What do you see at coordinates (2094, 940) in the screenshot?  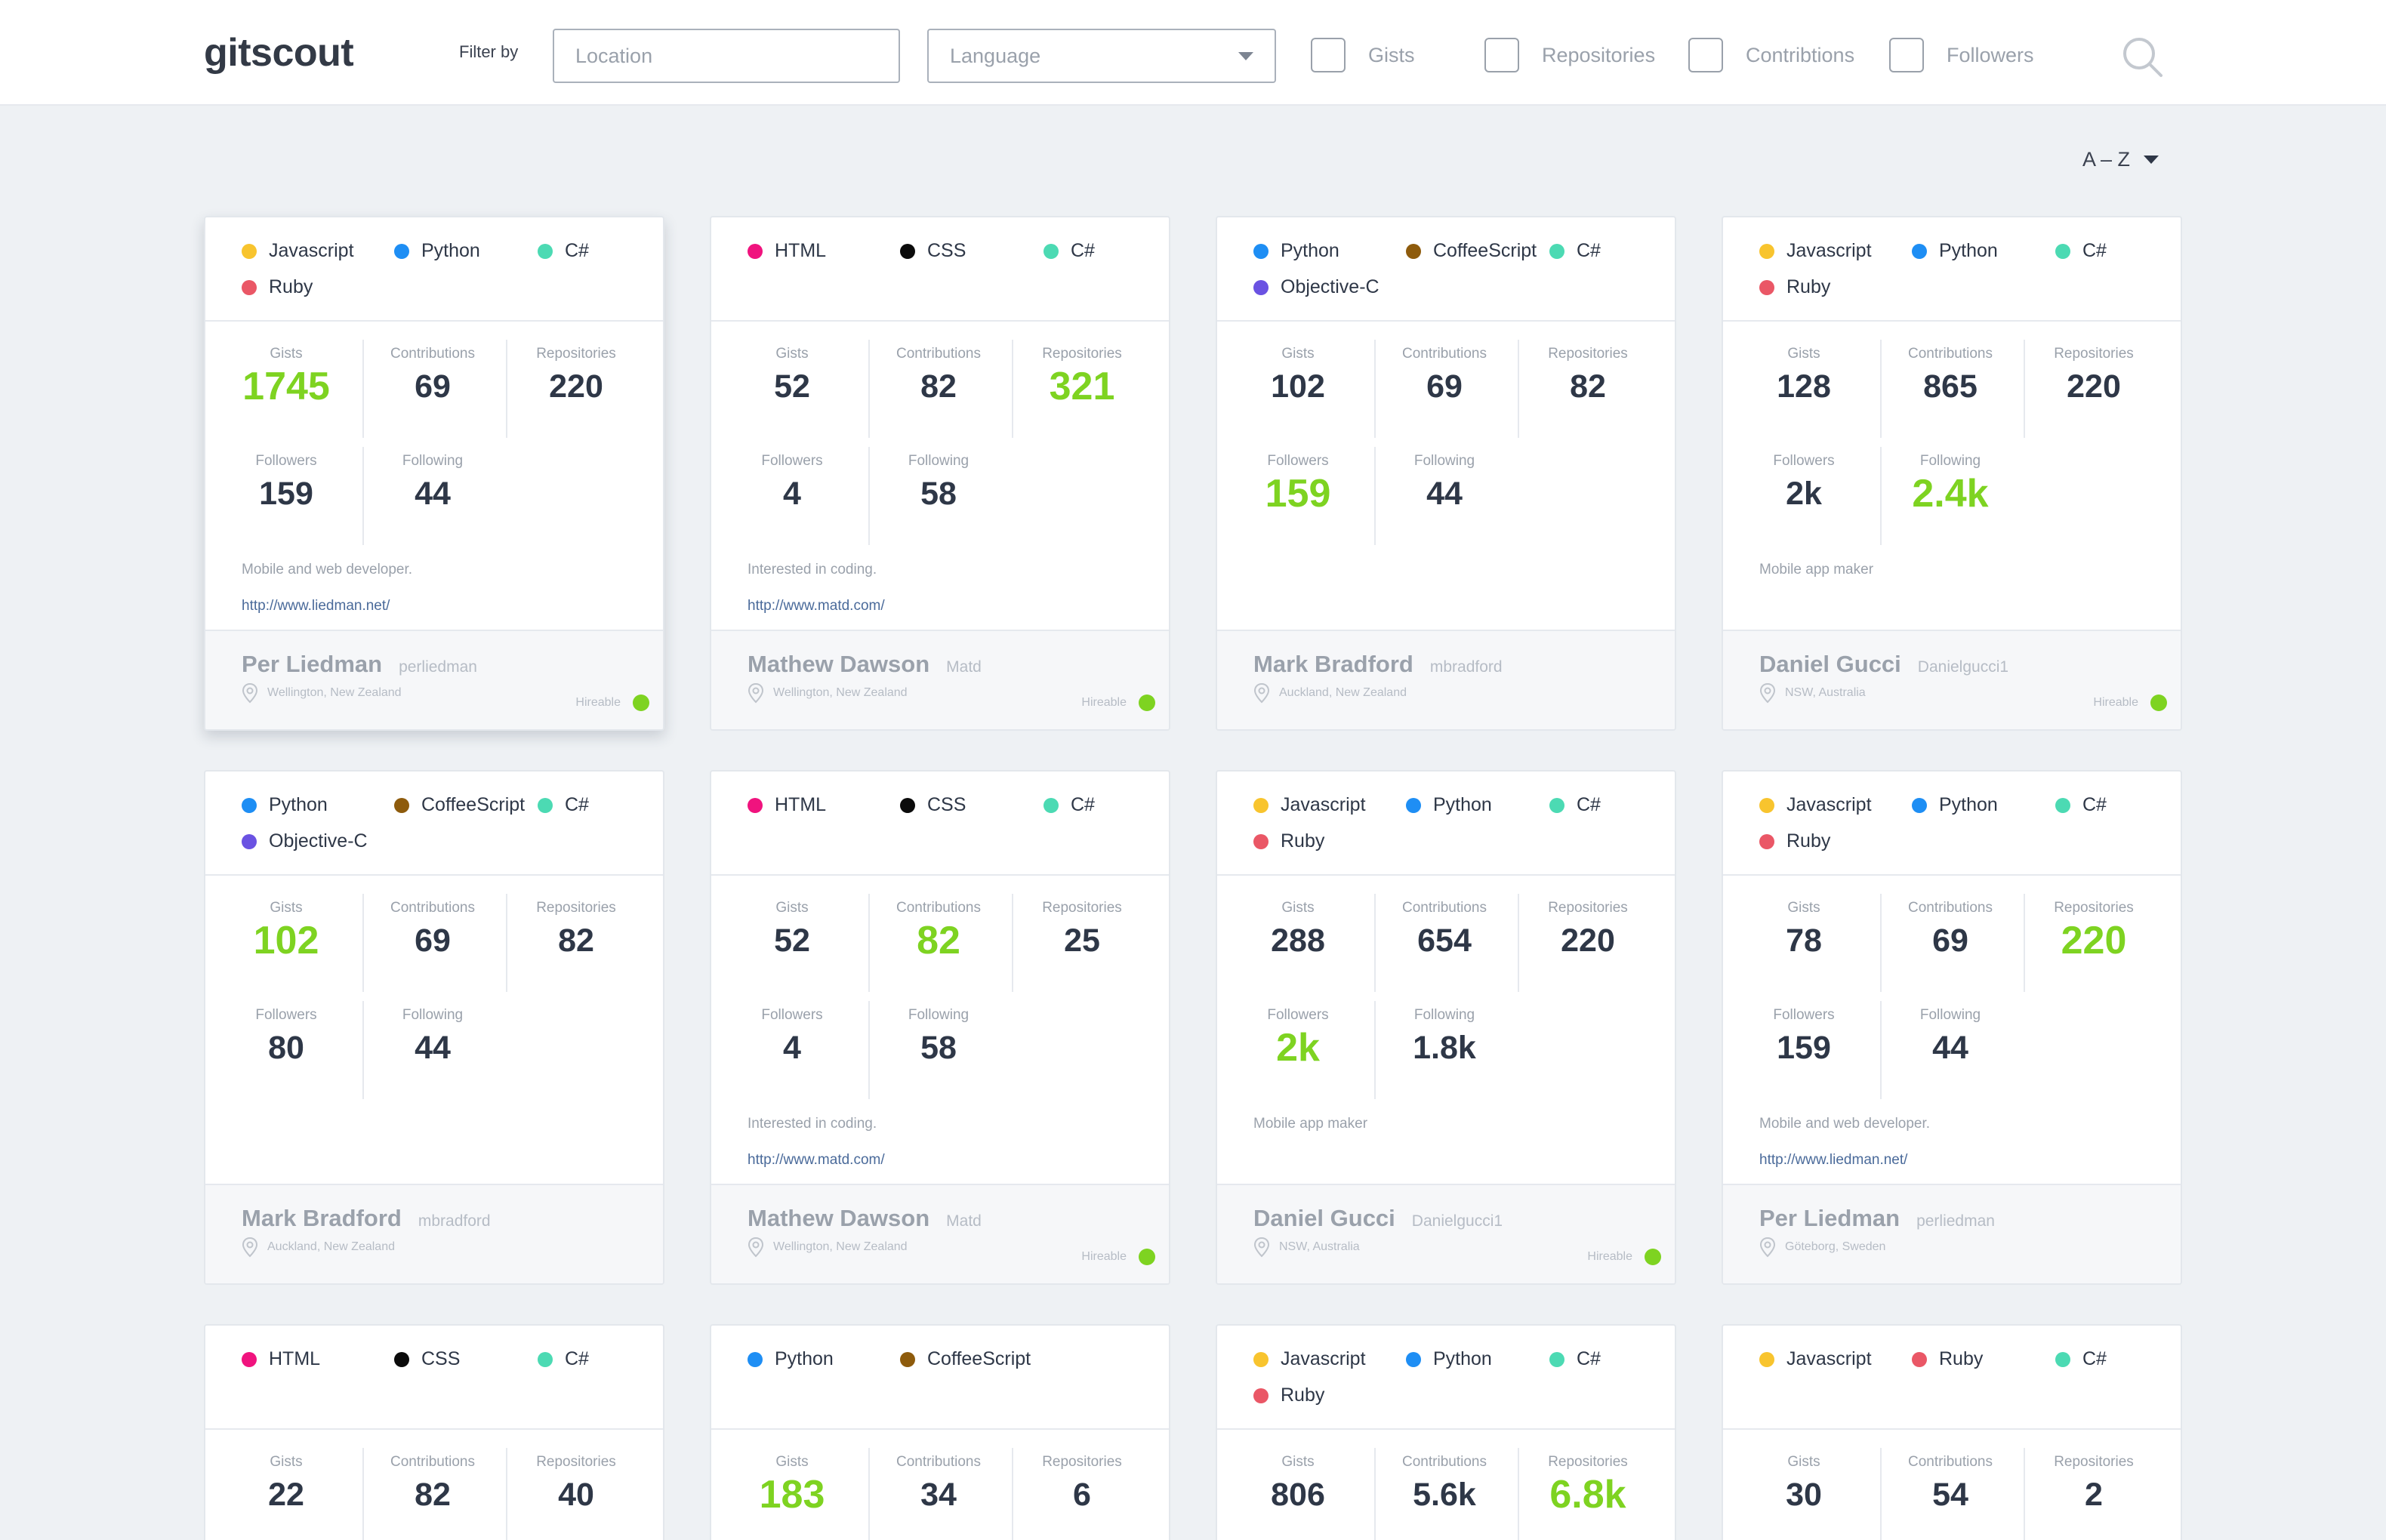 I see `stat-value: 220` at bounding box center [2094, 940].